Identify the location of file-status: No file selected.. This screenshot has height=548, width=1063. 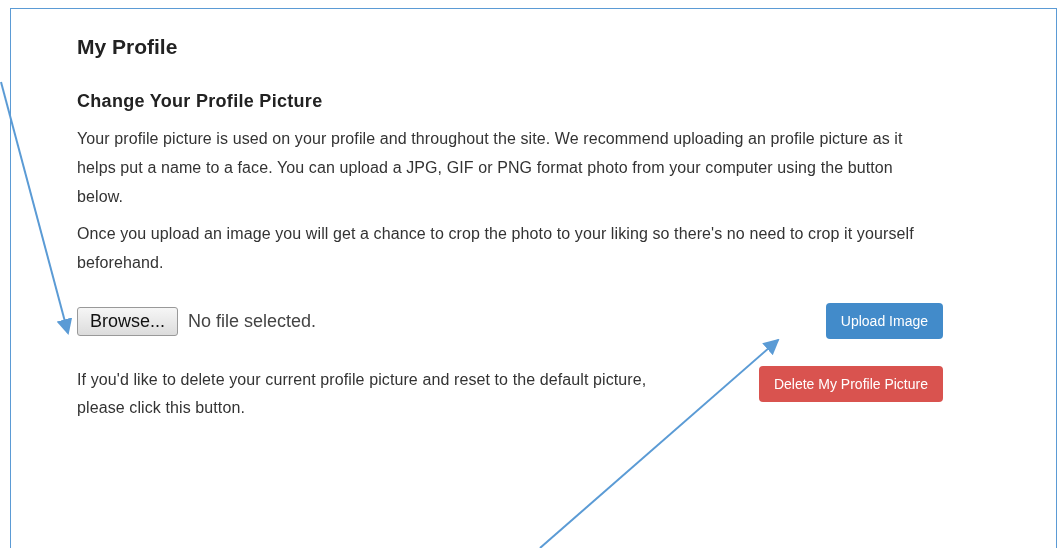
(252, 321).